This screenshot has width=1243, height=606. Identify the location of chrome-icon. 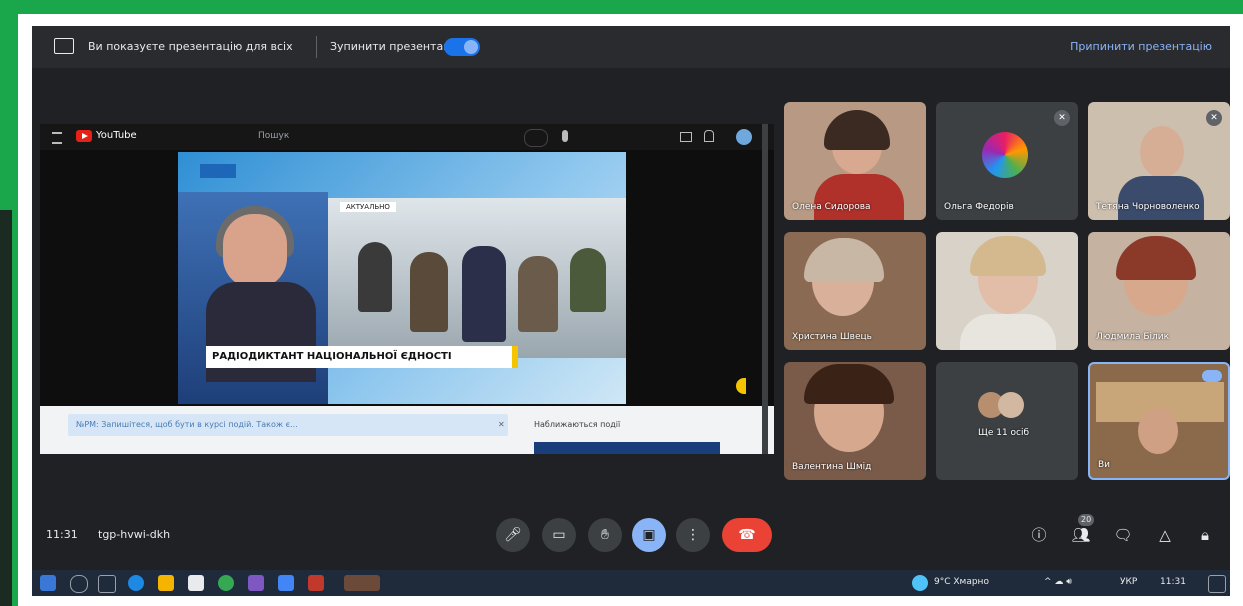
(226, 583).